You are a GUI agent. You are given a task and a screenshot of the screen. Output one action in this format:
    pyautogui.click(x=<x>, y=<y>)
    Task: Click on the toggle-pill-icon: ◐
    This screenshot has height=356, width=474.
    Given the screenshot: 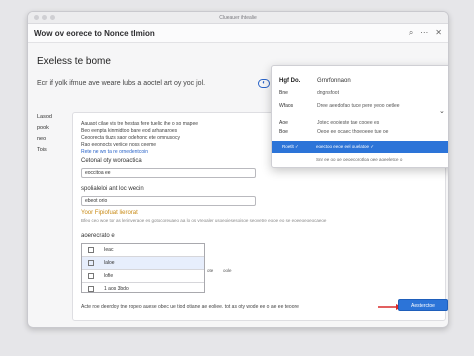 What is the action you would take?
    pyautogui.click(x=264, y=83)
    